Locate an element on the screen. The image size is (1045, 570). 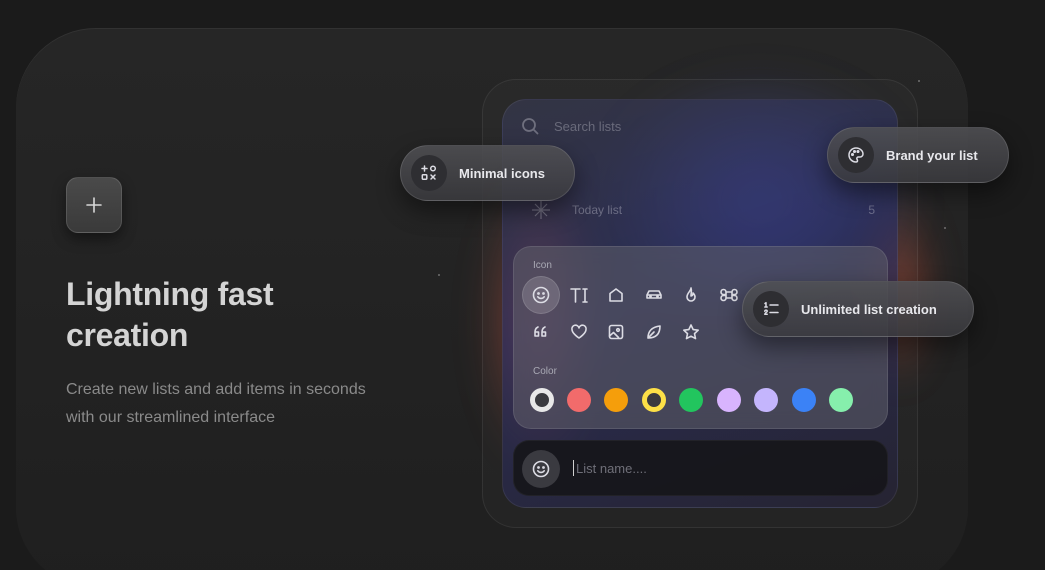
text-caret is located at coordinates (573, 468).